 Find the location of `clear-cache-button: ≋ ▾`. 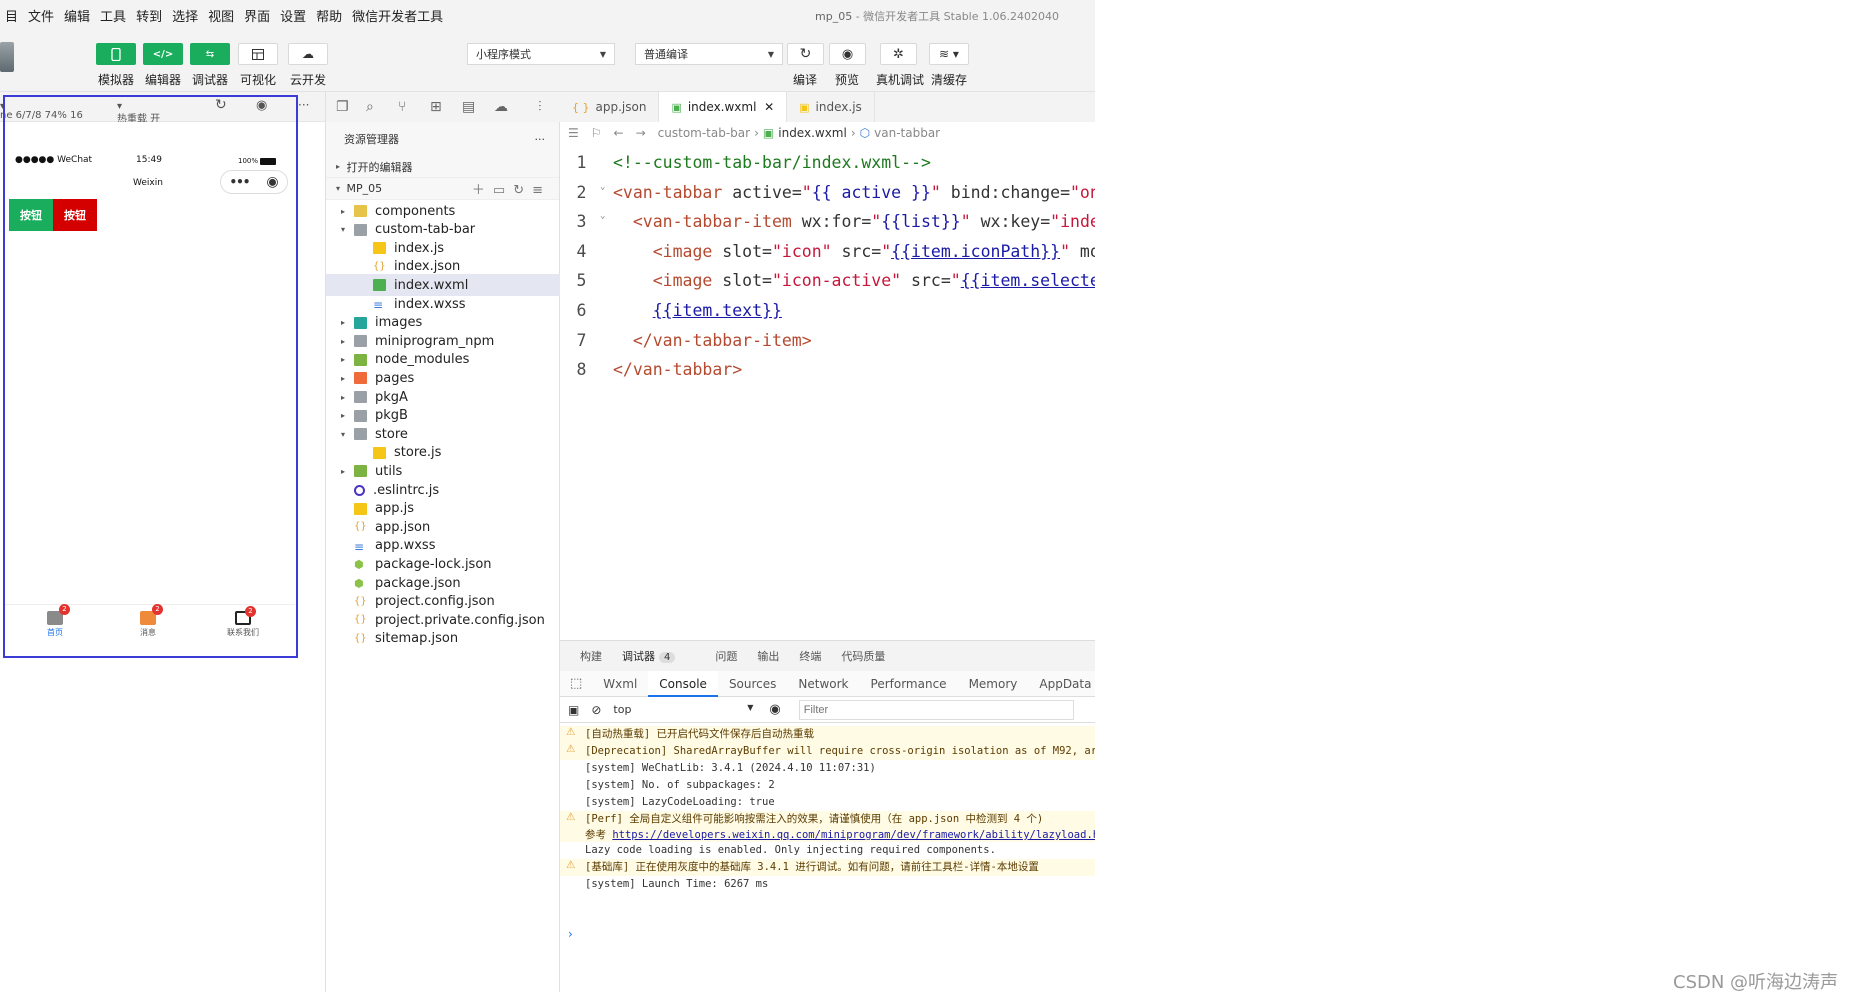

clear-cache-button: ≋ ▾ is located at coordinates (949, 54).